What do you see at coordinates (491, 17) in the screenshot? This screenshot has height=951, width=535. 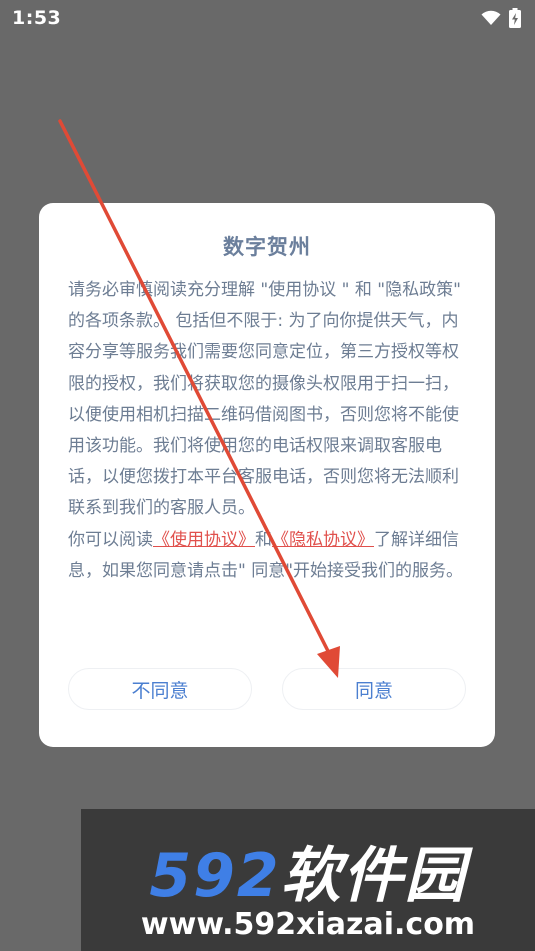 I see `wifi-icon` at bounding box center [491, 17].